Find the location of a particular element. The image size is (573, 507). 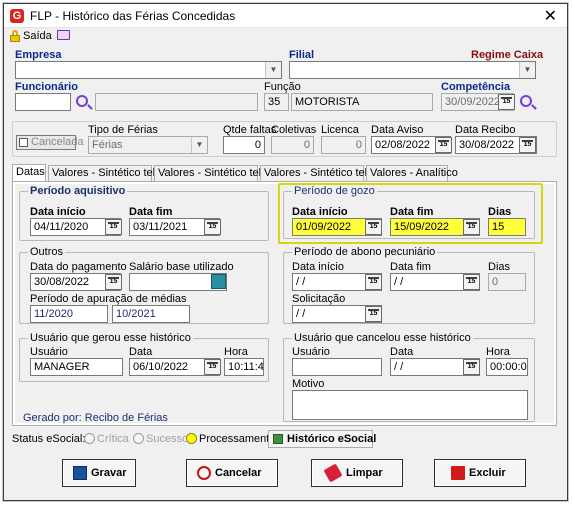

funcionario-code-input is located at coordinates (43, 102).